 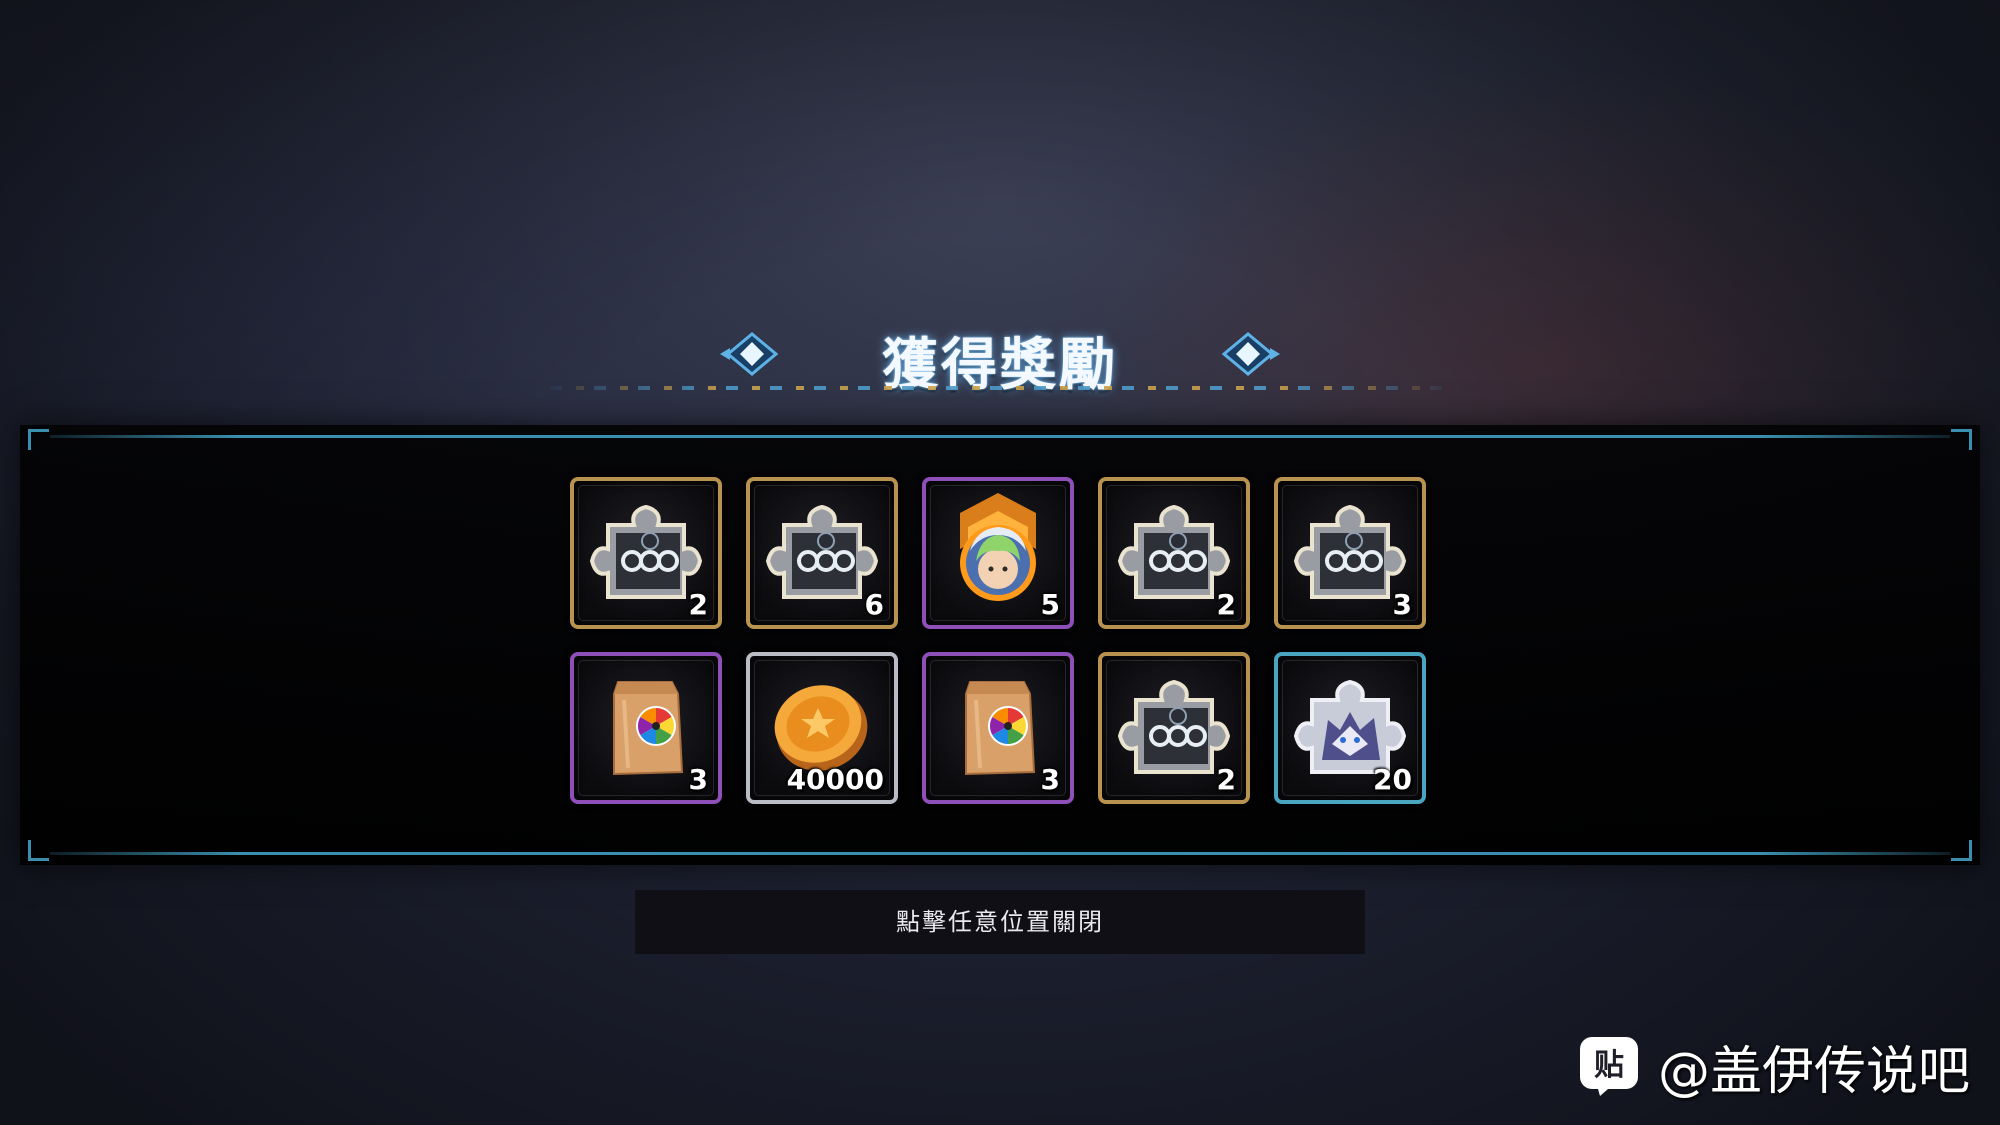 What do you see at coordinates (1000, 388) in the screenshot?
I see `title-divider` at bounding box center [1000, 388].